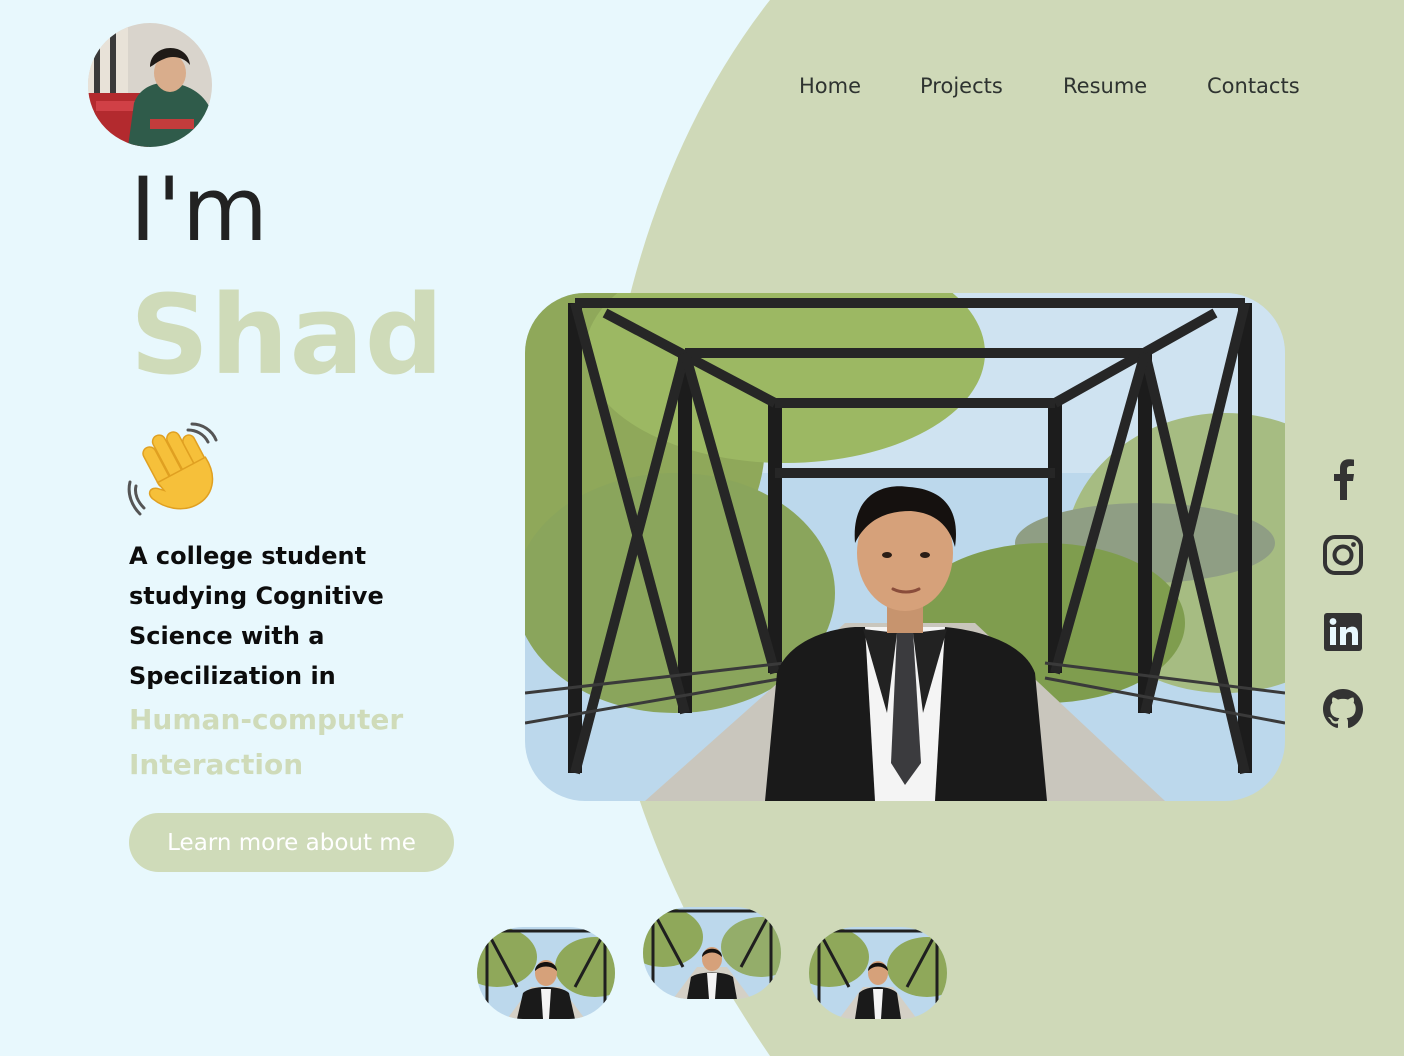  What do you see at coordinates (256, 596) in the screenshot?
I see `bio-line: studying Cognitive` at bounding box center [256, 596].